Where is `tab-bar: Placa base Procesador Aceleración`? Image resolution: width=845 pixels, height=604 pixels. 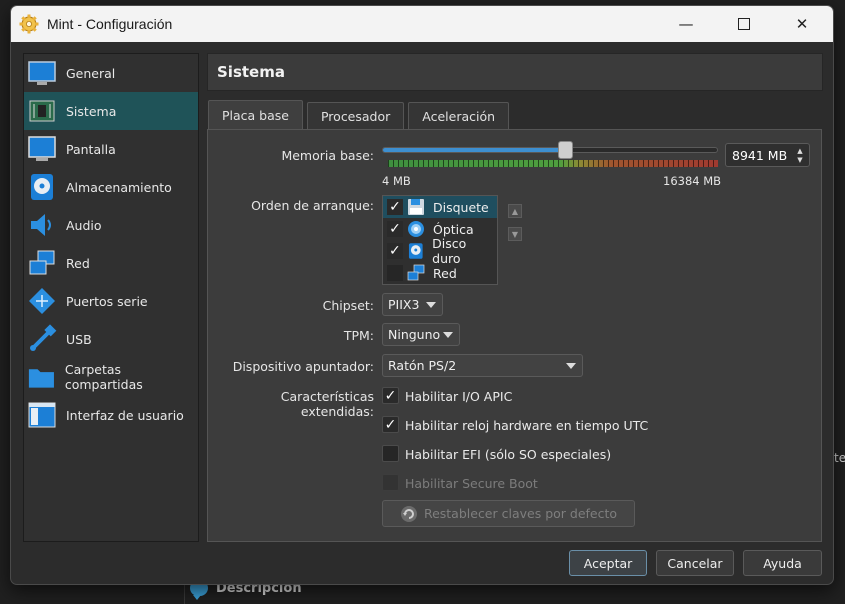
tab-bar: Placa base Procesador Aceleración is located at coordinates (360, 114).